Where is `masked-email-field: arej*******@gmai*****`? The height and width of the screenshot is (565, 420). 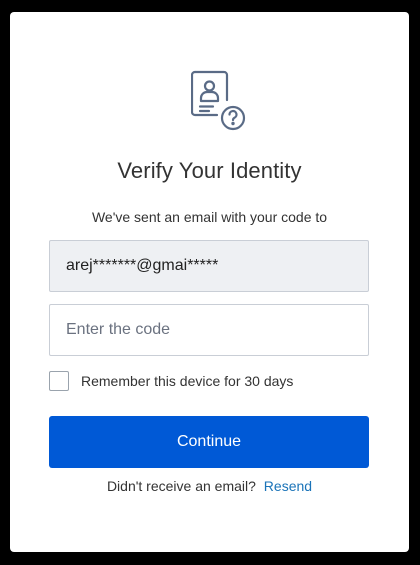
masked-email-field: arej*******@gmai***** is located at coordinates (209, 266).